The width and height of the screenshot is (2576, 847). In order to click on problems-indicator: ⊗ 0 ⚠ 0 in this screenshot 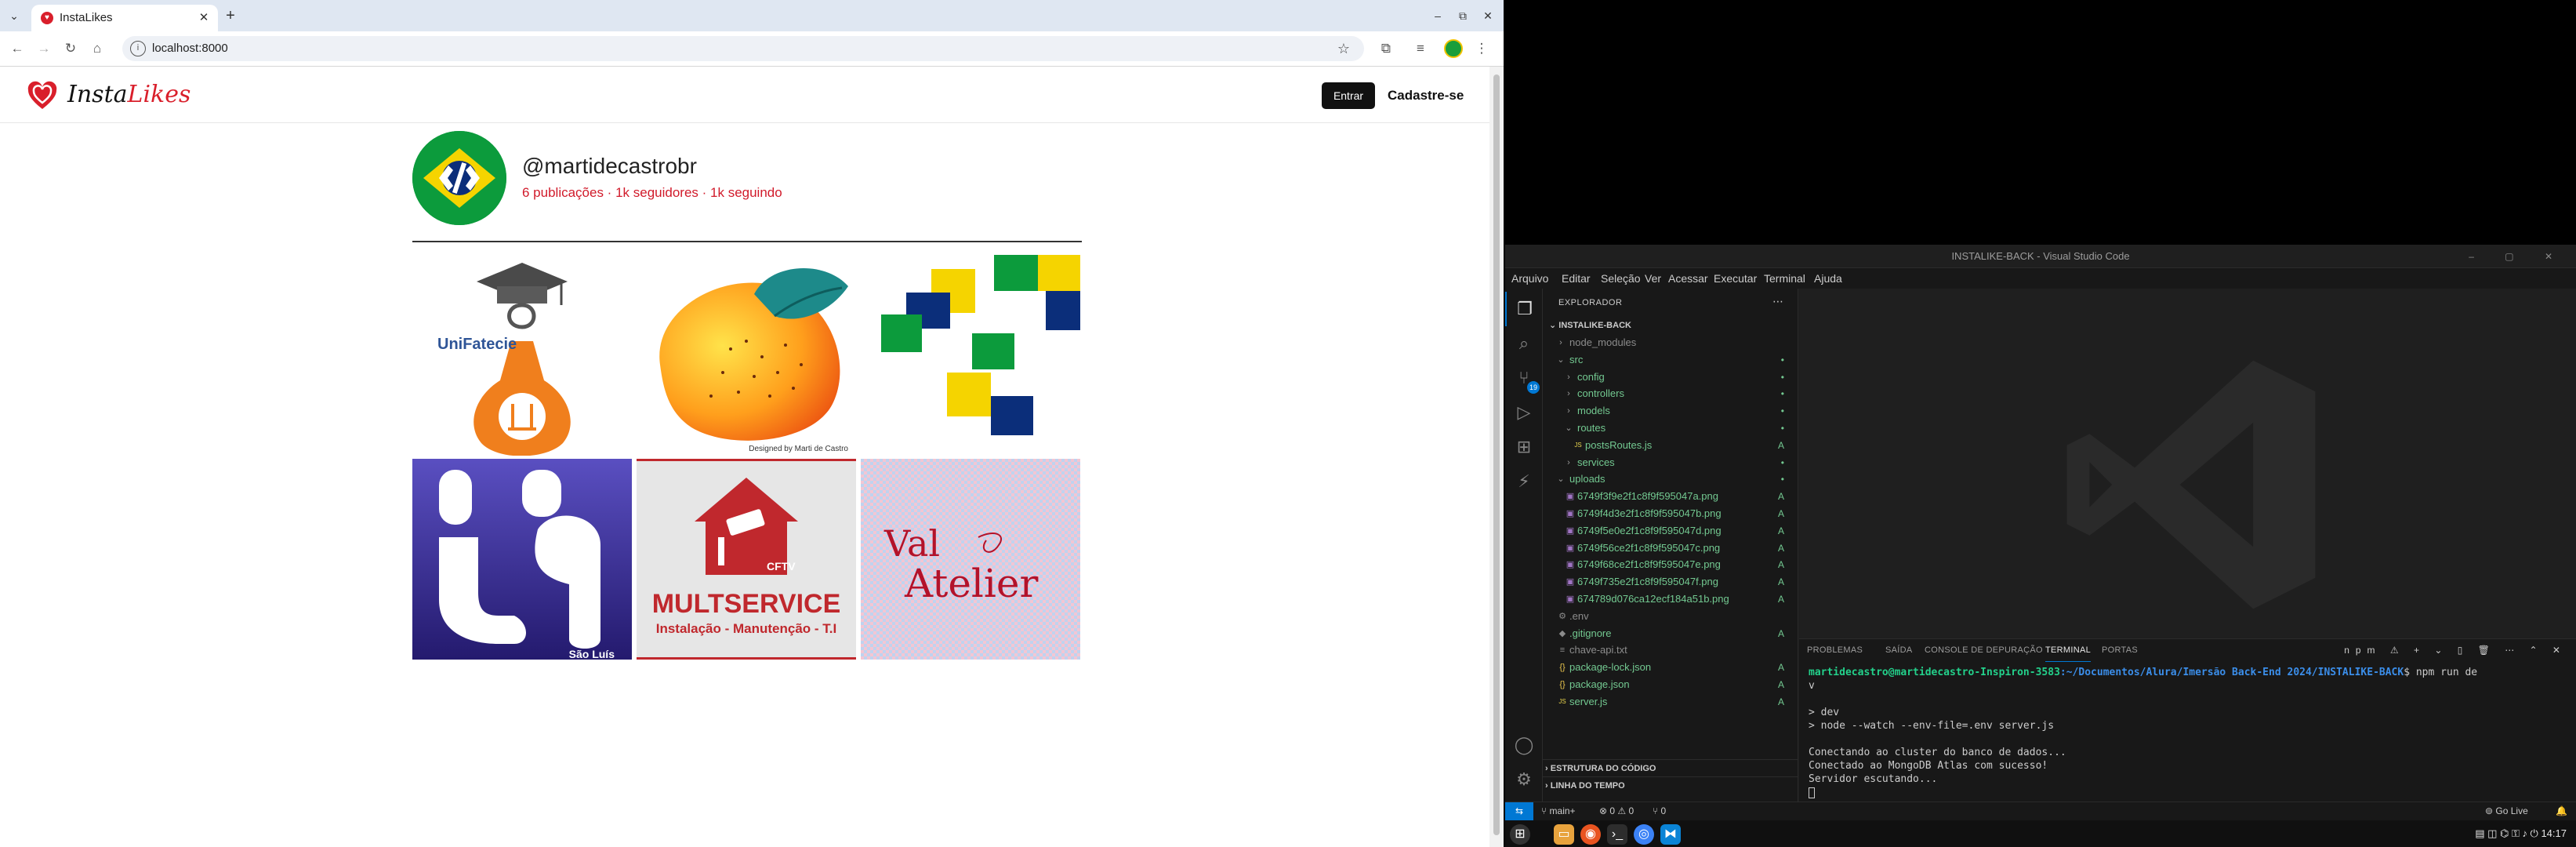, I will do `click(1617, 811)`.